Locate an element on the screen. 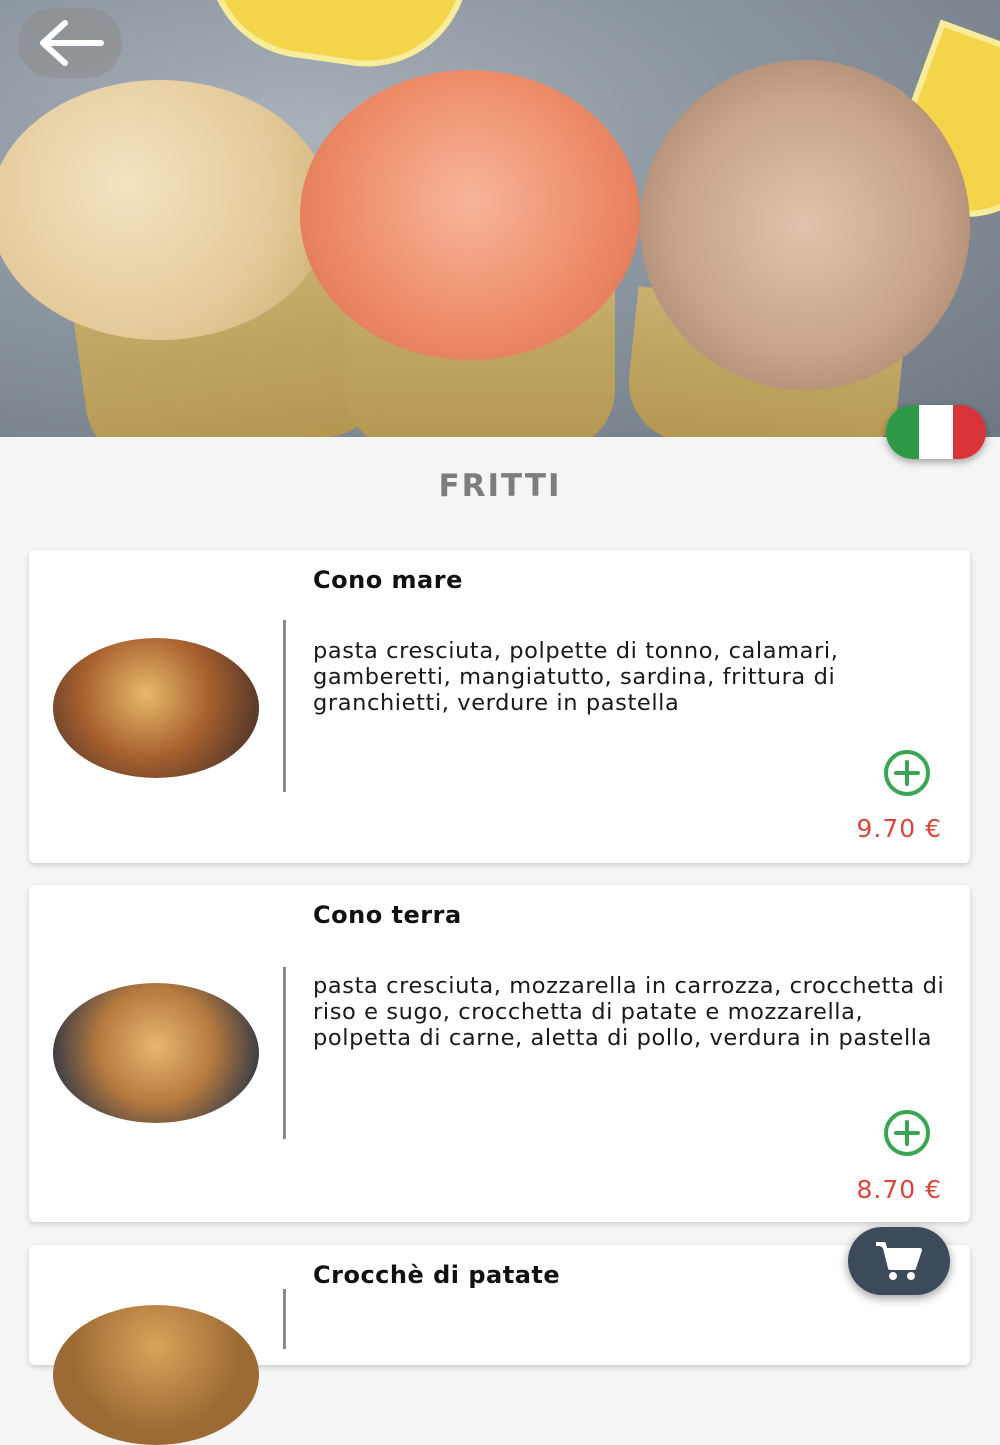  back-button is located at coordinates (70, 43).